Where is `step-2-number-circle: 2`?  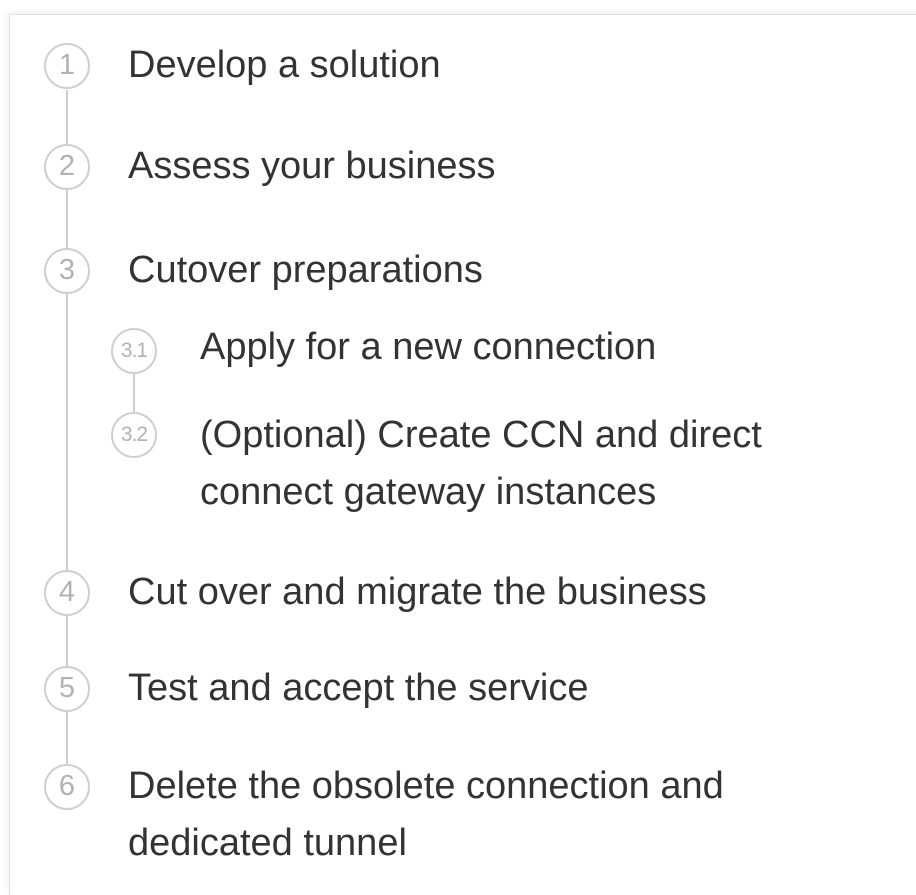
step-2-number-circle: 2 is located at coordinates (67, 167).